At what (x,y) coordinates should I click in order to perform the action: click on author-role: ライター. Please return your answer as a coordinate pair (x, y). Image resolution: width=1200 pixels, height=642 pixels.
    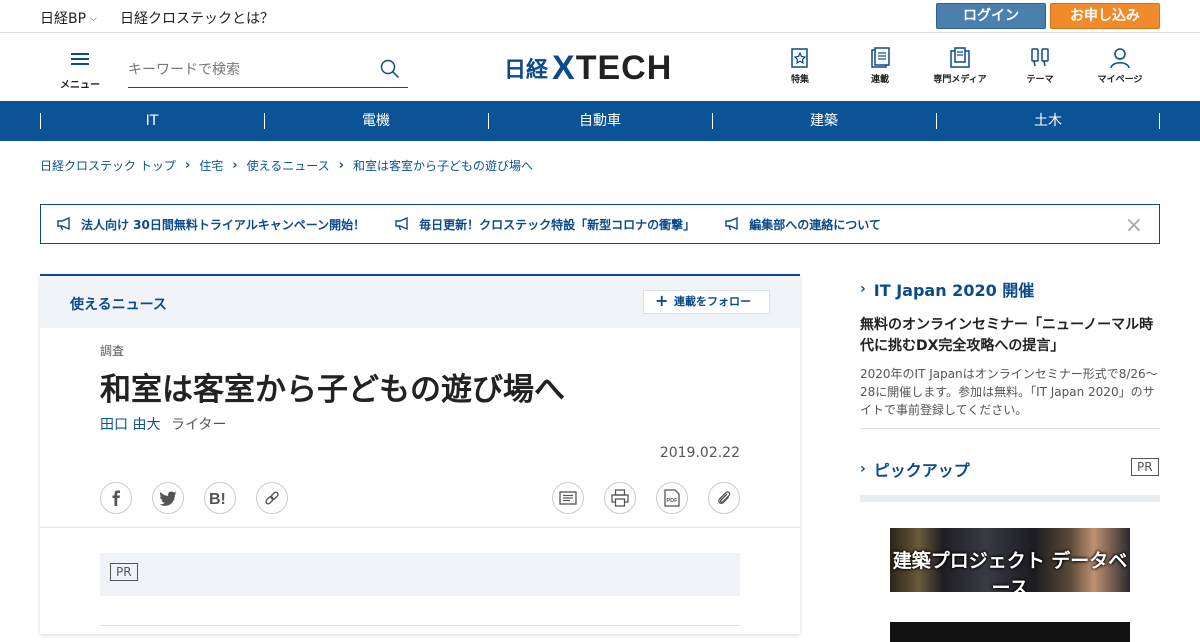
    Looking at the image, I should click on (199, 425).